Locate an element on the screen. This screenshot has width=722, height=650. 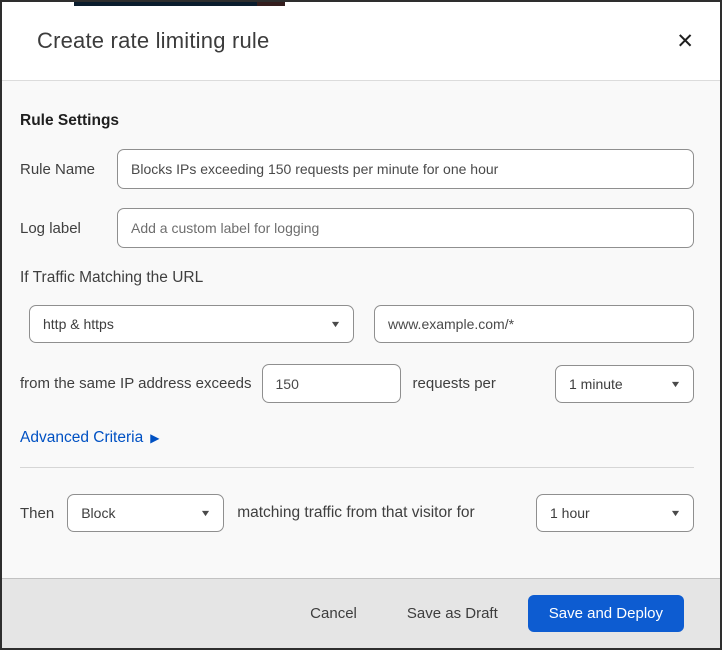
action-middle-text: matching traffic from that visitor for is located at coordinates (356, 512).